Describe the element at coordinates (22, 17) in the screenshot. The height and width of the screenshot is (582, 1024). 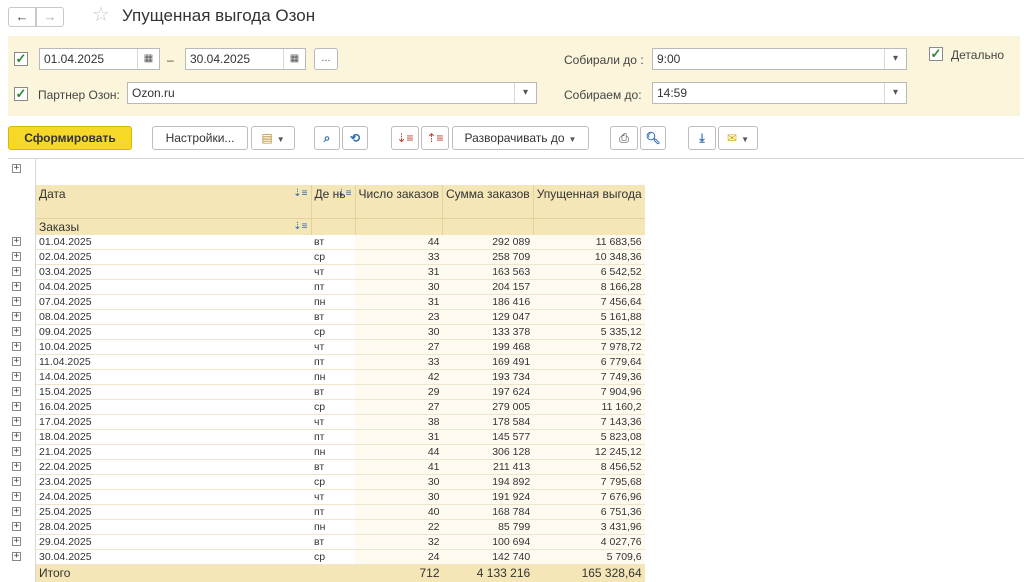
I see `back-button: ←` at that location.